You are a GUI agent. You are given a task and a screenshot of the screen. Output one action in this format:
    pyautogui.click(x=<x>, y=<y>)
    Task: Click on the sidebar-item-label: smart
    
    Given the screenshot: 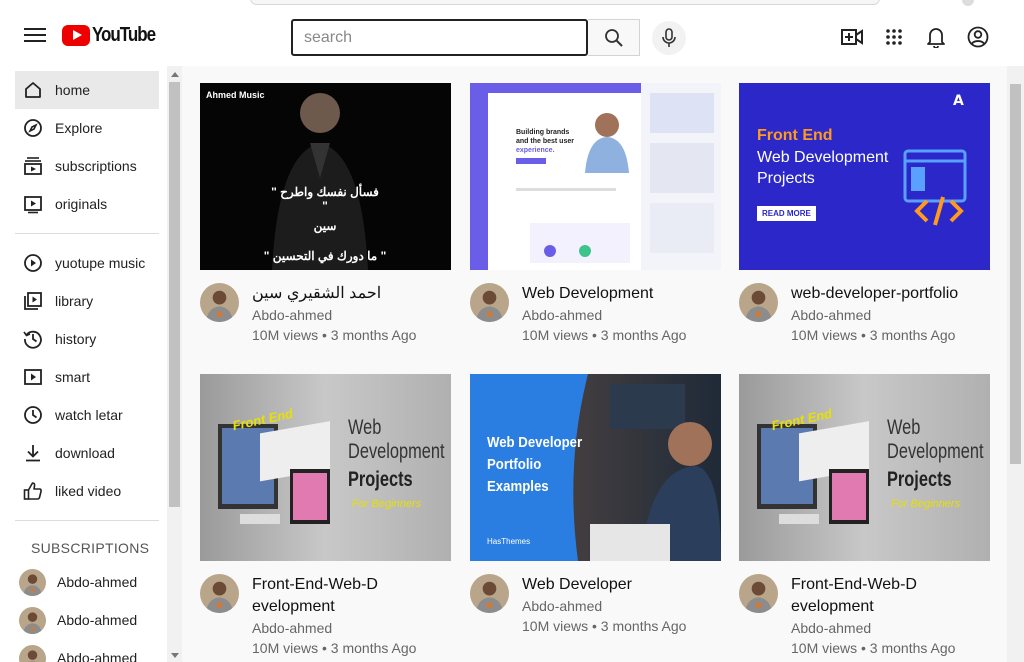 What is the action you would take?
    pyautogui.click(x=72, y=377)
    